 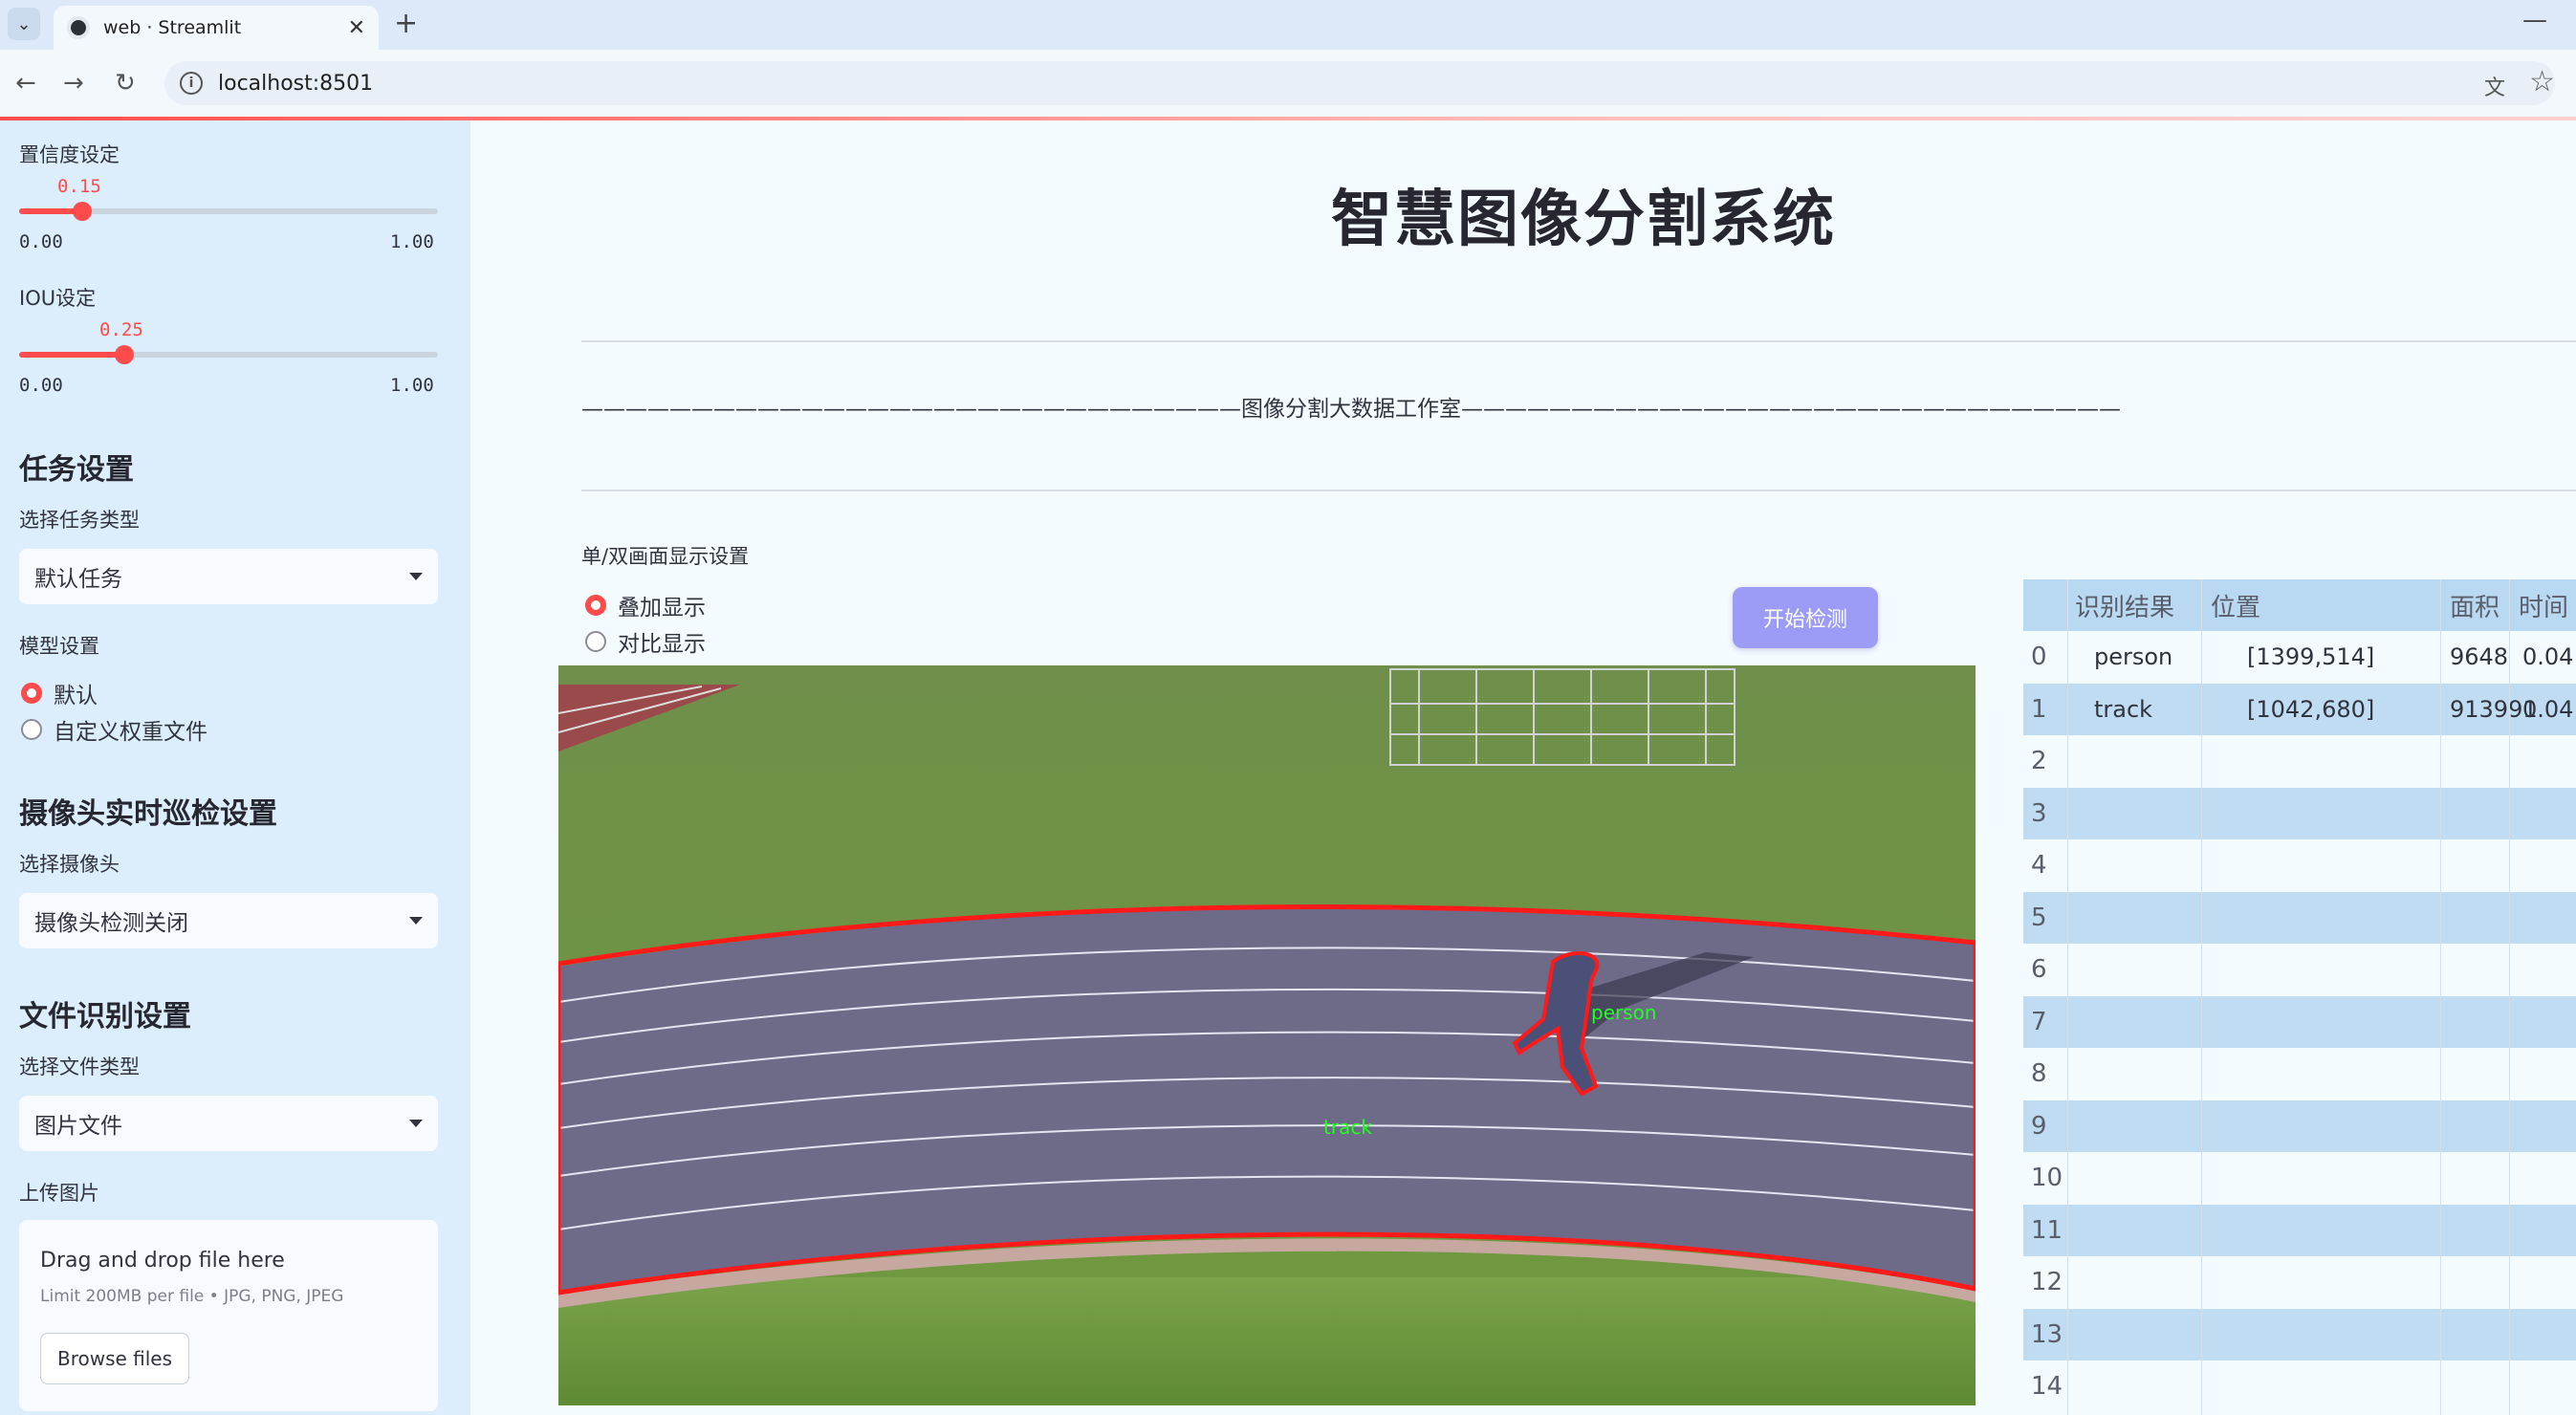 What do you see at coordinates (662, 608) in the screenshot?
I see `display-option-label: 叠加显示` at bounding box center [662, 608].